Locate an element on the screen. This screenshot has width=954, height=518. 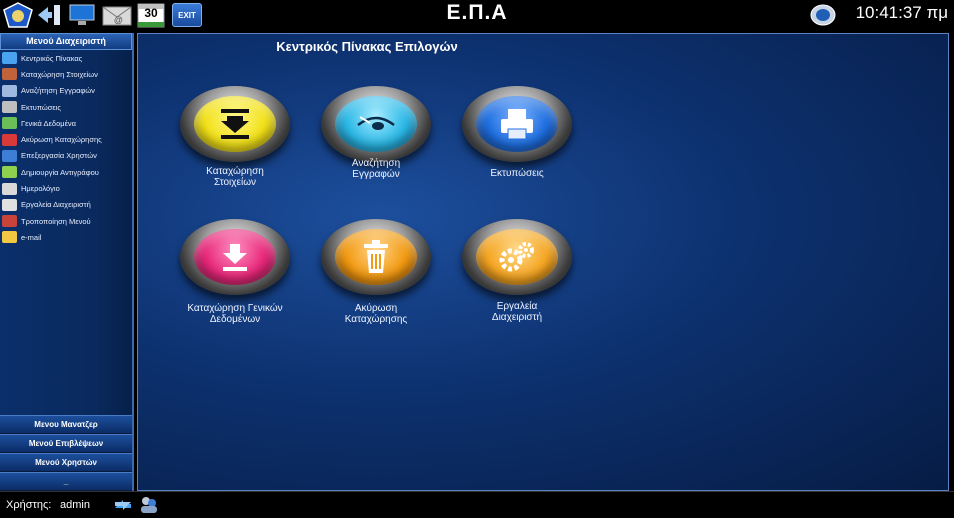
sidebar-item: Καταχώρηση Στοιχείων is located at coordinates (66, 74).